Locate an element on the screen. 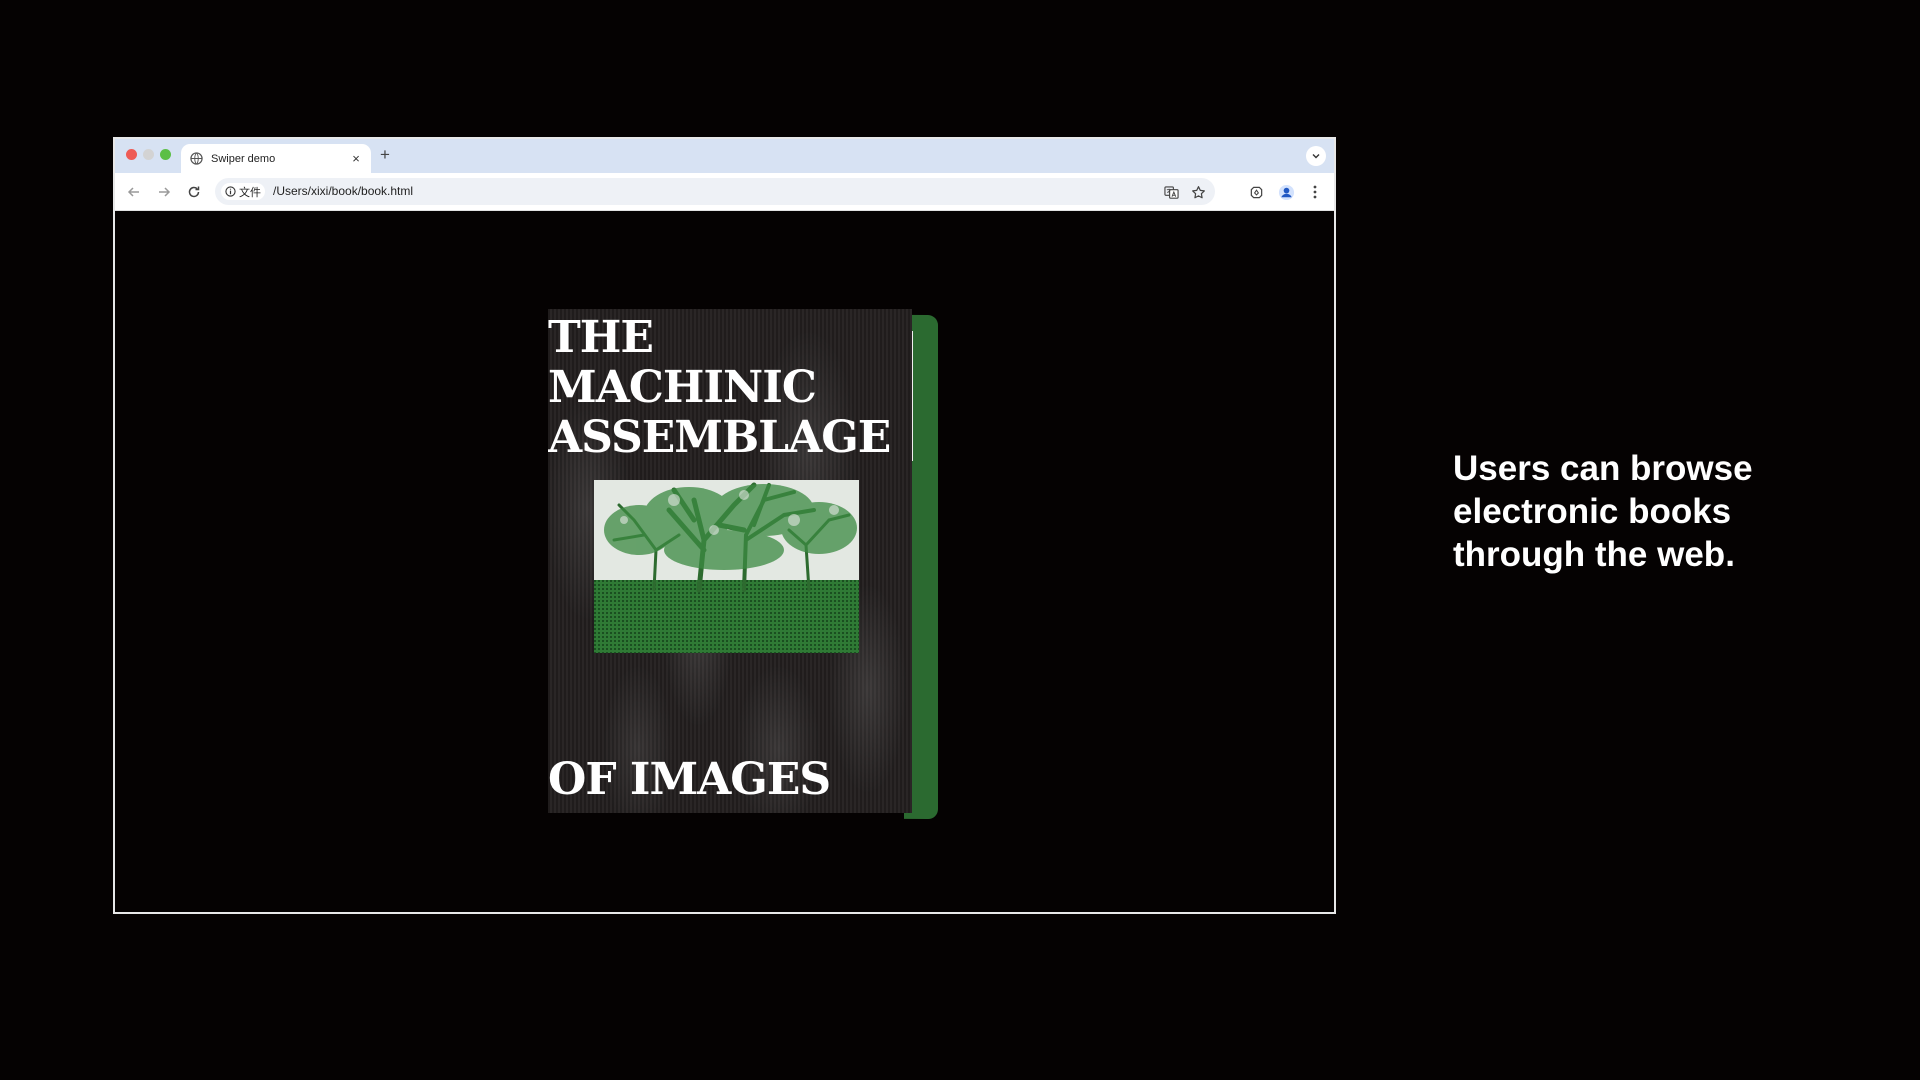 This screenshot has height=1080, width=1920. arrow-left-icon is located at coordinates (133, 192).